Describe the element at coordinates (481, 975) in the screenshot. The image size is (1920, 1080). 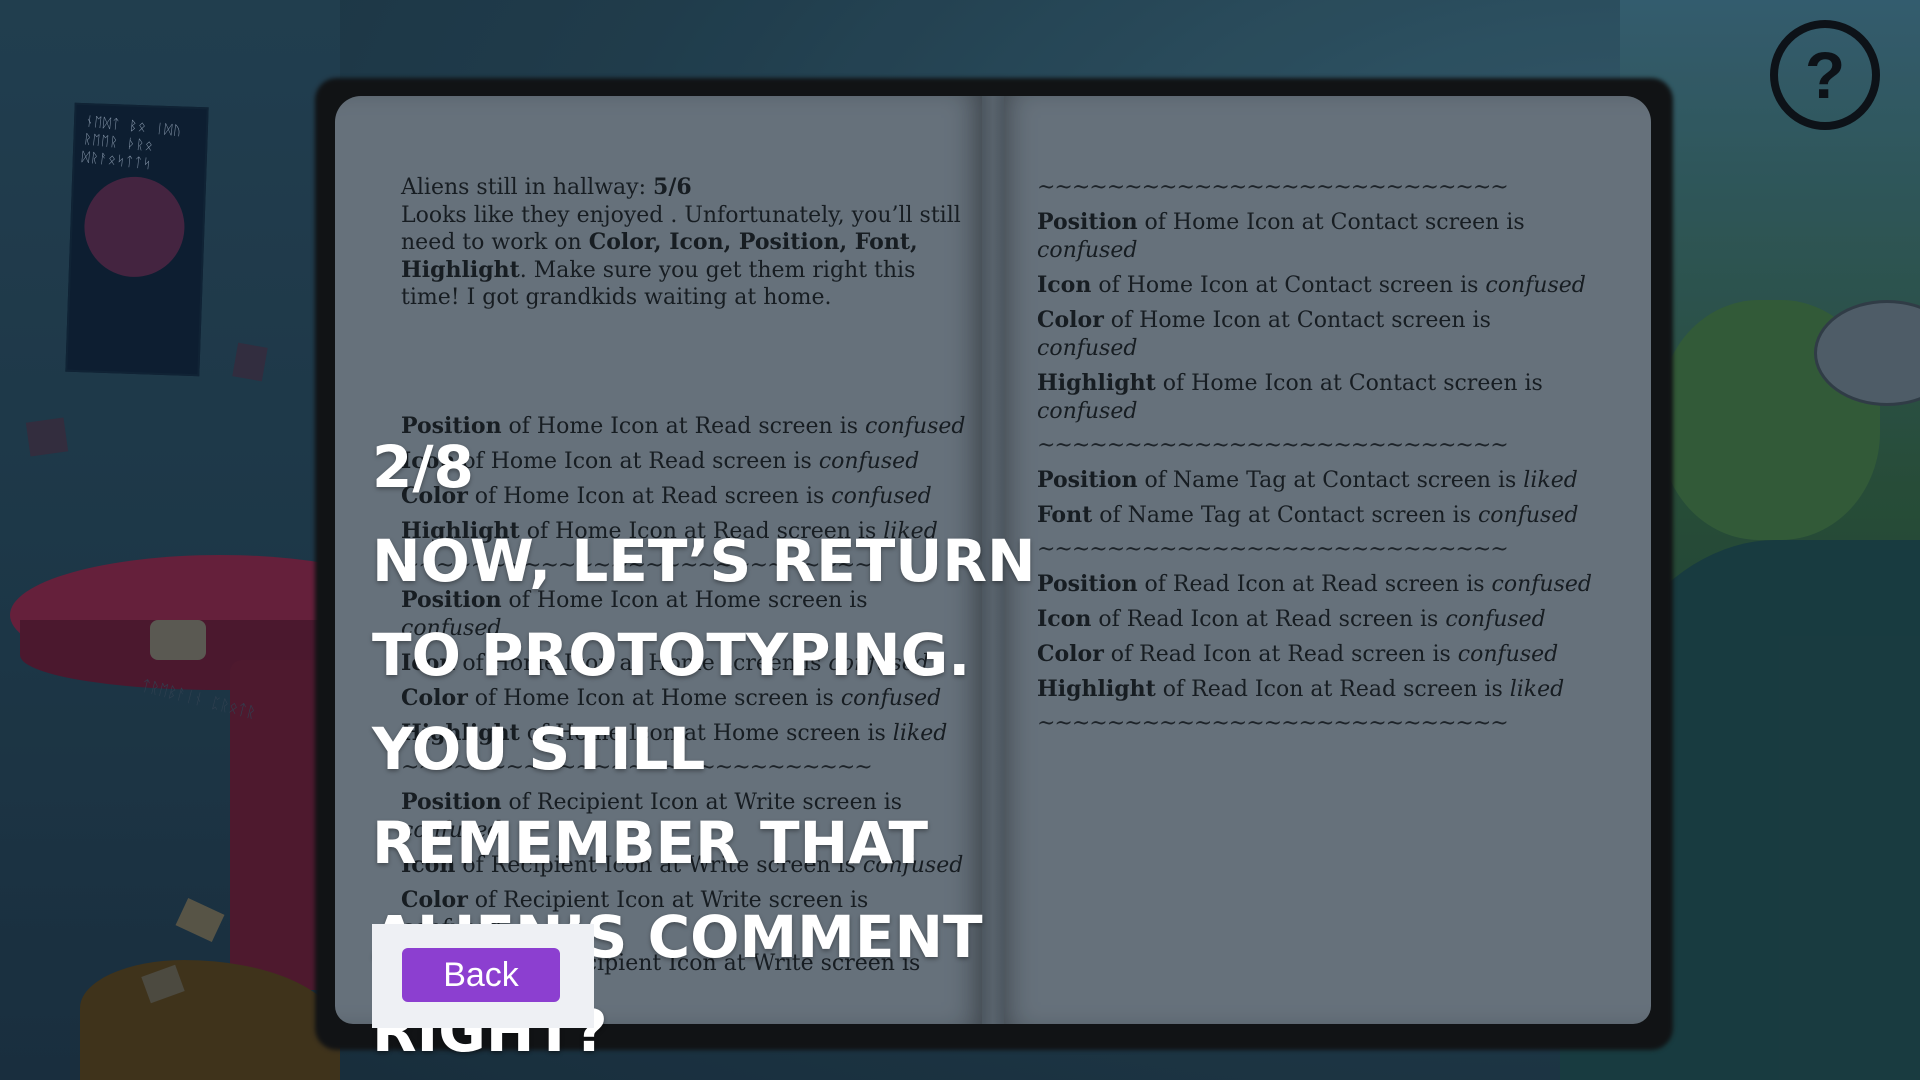
I see `back-button: Back` at that location.